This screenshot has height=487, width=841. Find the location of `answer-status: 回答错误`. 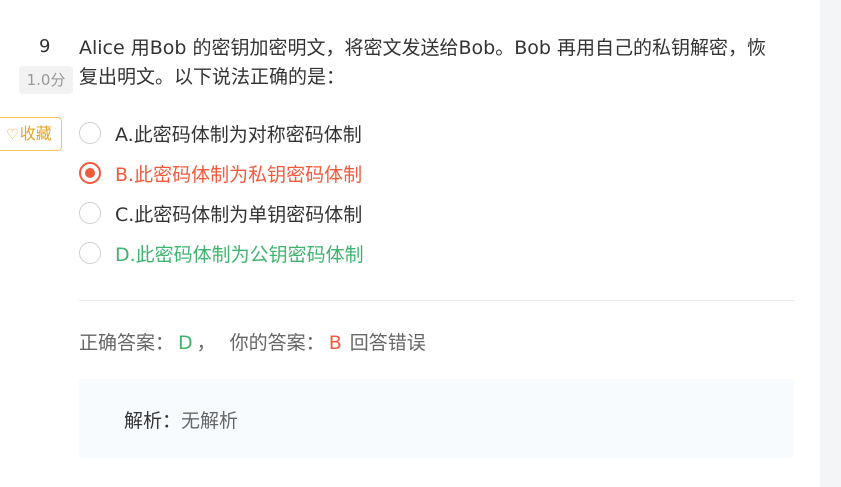

answer-status: 回答错误 is located at coordinates (387, 343).